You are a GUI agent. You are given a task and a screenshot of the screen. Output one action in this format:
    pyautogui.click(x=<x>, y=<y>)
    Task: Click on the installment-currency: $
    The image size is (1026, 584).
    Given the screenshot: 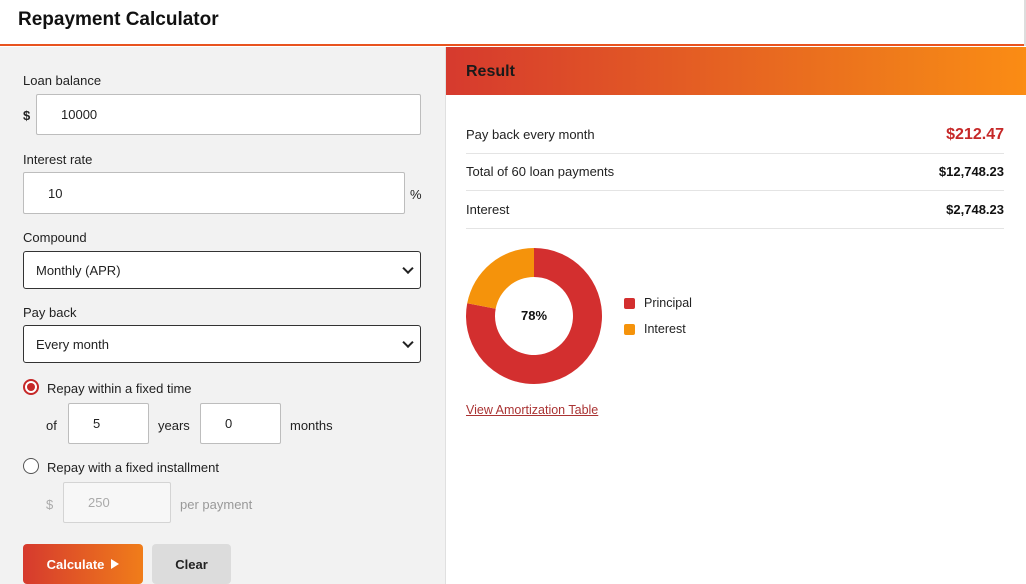 What is the action you would take?
    pyautogui.click(x=50, y=504)
    